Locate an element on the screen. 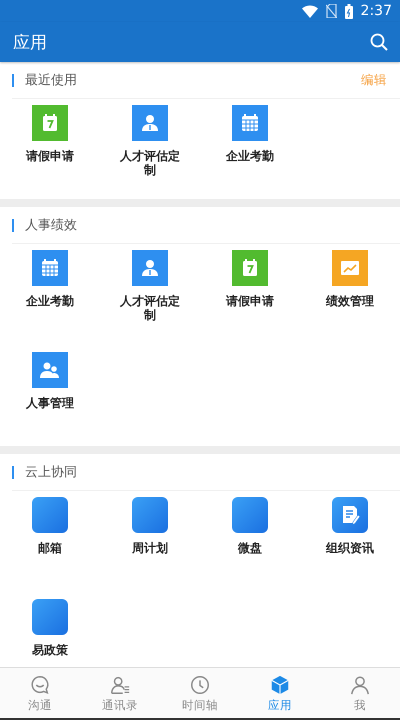  cube-icon is located at coordinates (280, 685).